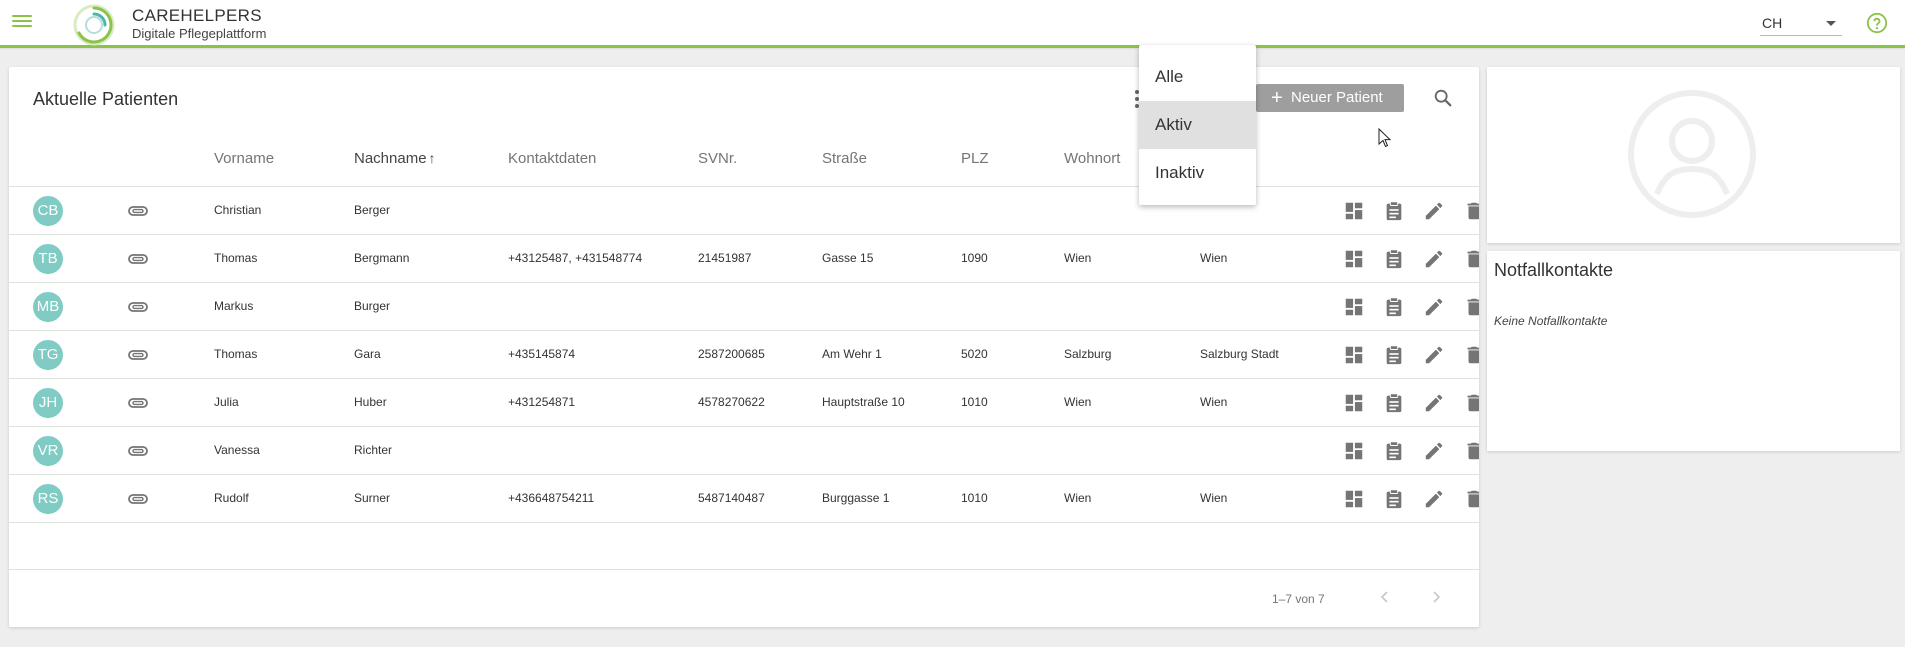  Describe the element at coordinates (852, 354) in the screenshot. I see `cell-strasse: Am Wehr 1` at that location.